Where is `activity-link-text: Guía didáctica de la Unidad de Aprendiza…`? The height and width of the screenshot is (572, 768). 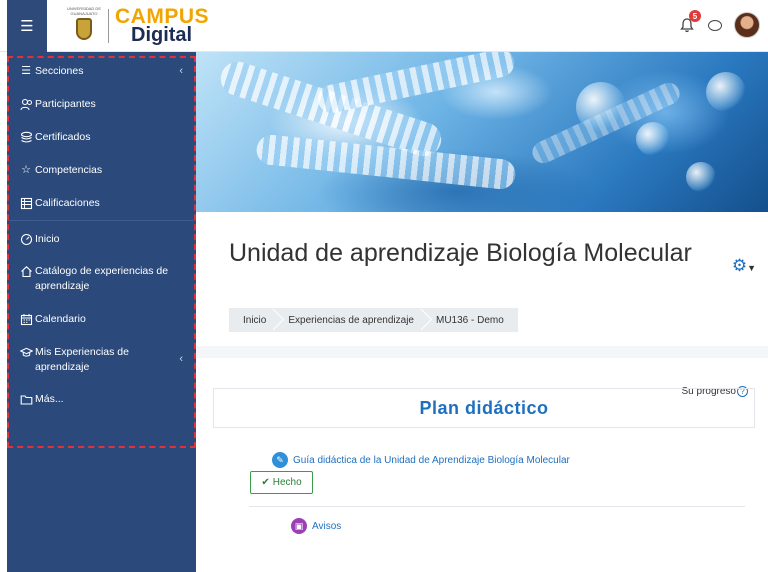 activity-link-text: Guía didáctica de la Unidad de Aprendiza… is located at coordinates (431, 460).